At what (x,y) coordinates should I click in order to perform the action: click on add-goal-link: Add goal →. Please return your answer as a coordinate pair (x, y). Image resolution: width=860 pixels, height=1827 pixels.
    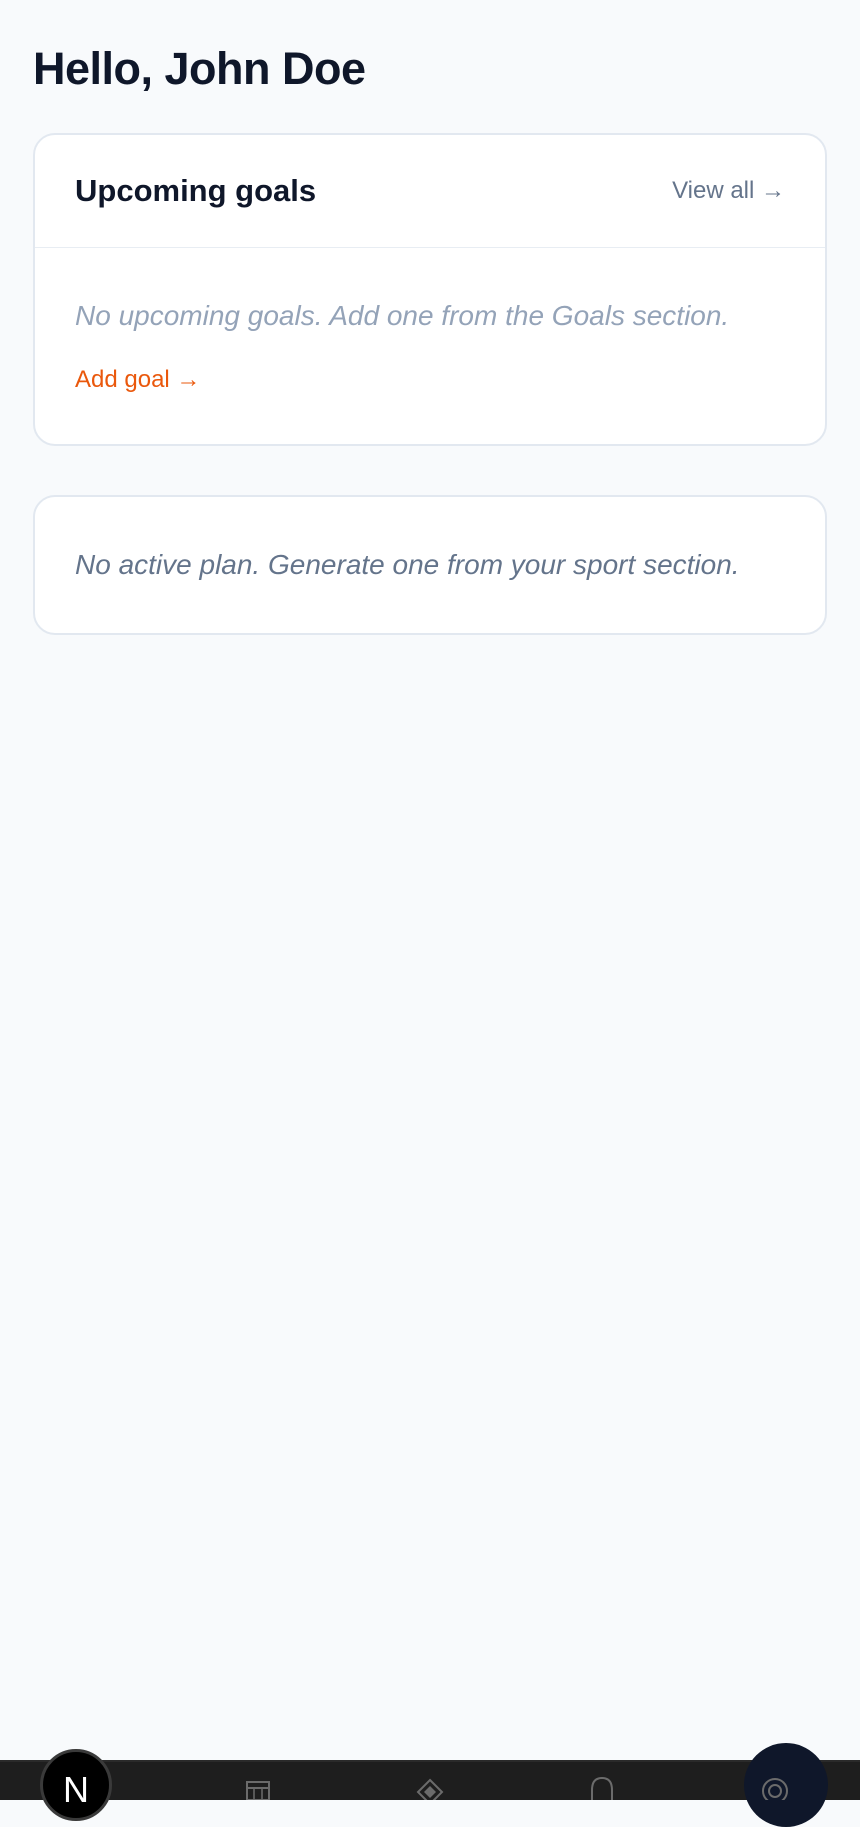
    Looking at the image, I should click on (137, 380).